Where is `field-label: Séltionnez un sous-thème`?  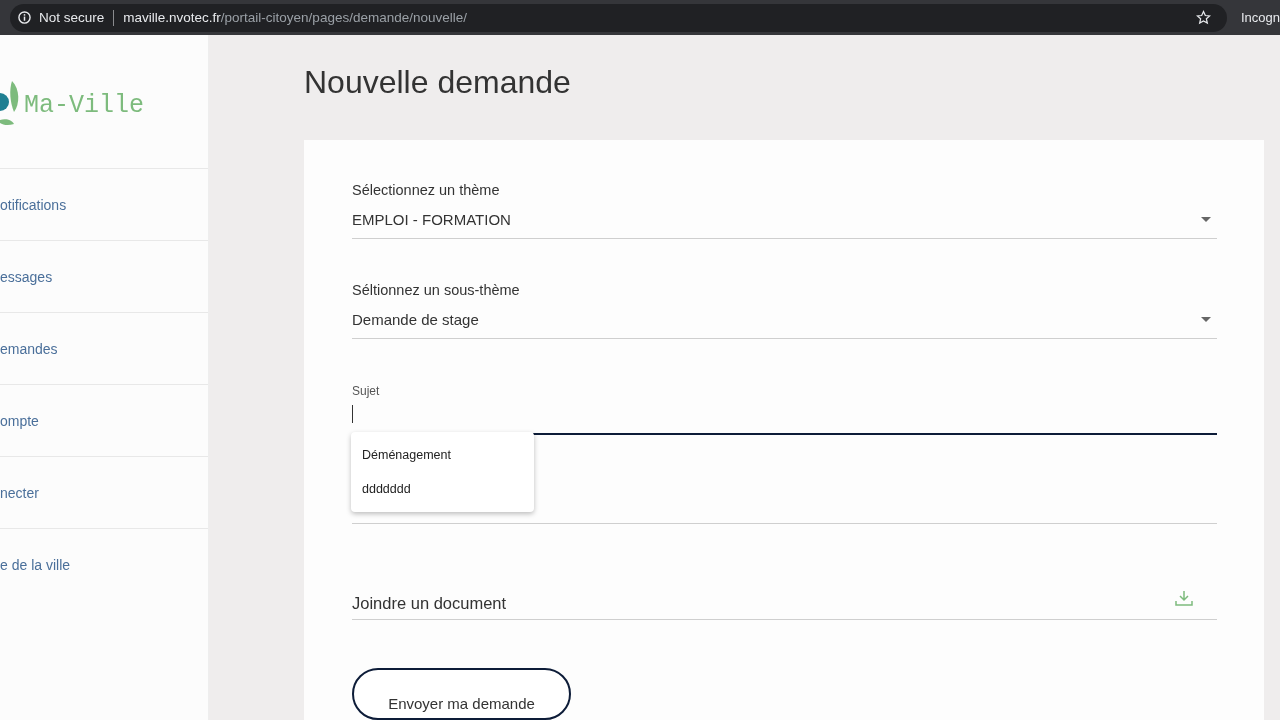 field-label: Séltionnez un sous-thème is located at coordinates (436, 290).